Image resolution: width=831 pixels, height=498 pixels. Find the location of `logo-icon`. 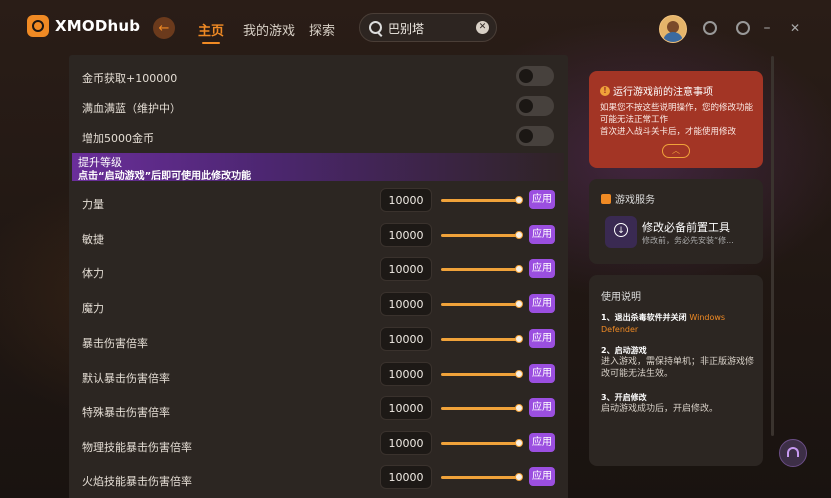

logo-icon is located at coordinates (38, 26).